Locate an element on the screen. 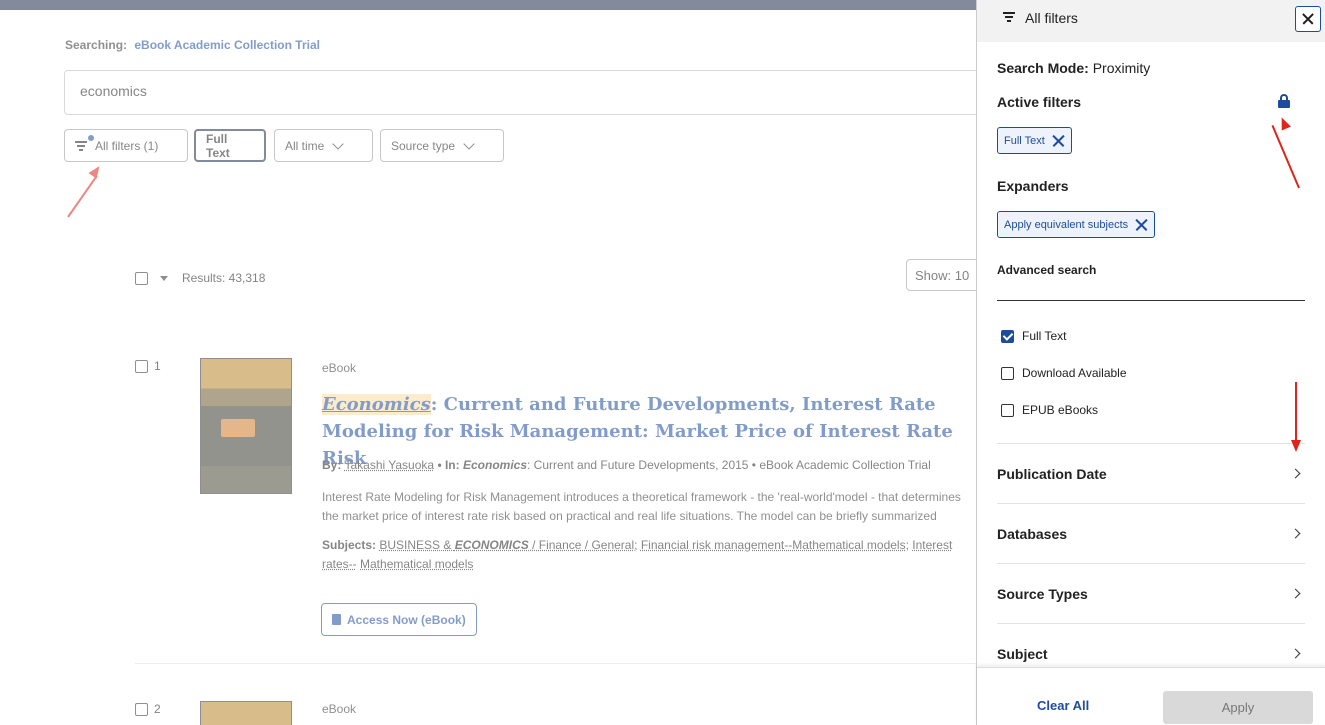 The width and height of the screenshot is (1325, 725). document-icon is located at coordinates (336, 619).